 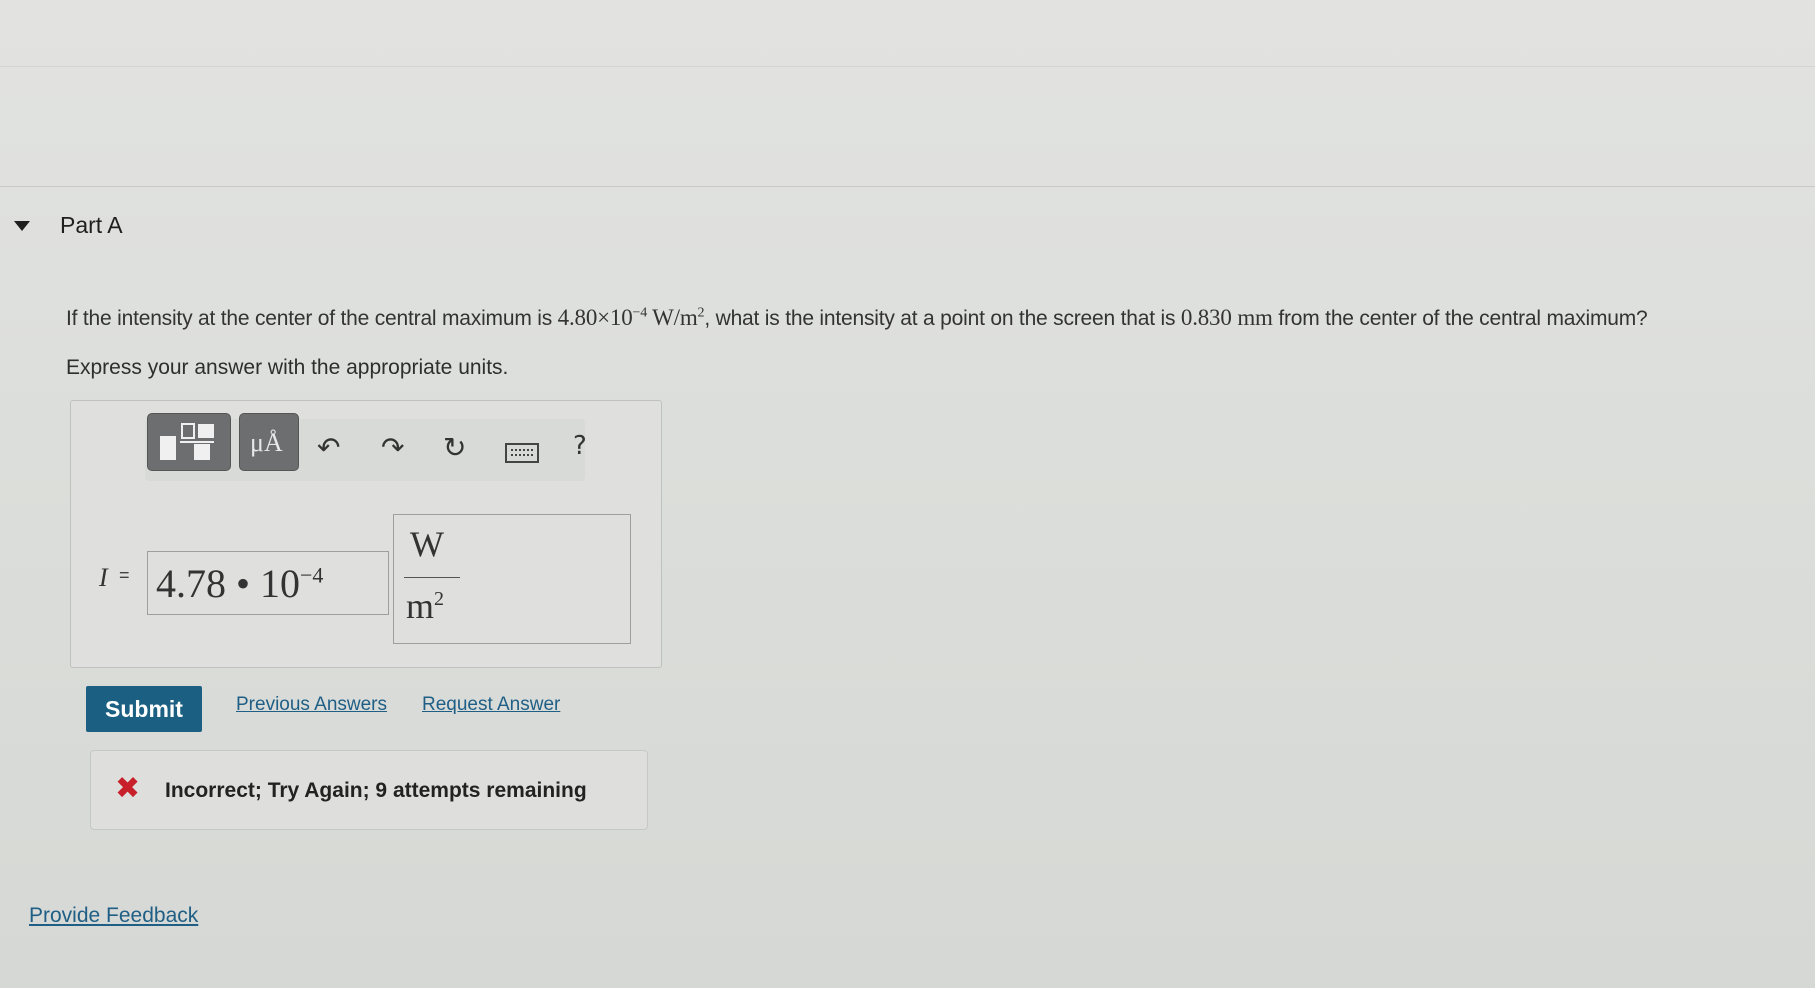 What do you see at coordinates (1463, 318) in the screenshot?
I see `question-suffix: from the center of the central maximum?` at bounding box center [1463, 318].